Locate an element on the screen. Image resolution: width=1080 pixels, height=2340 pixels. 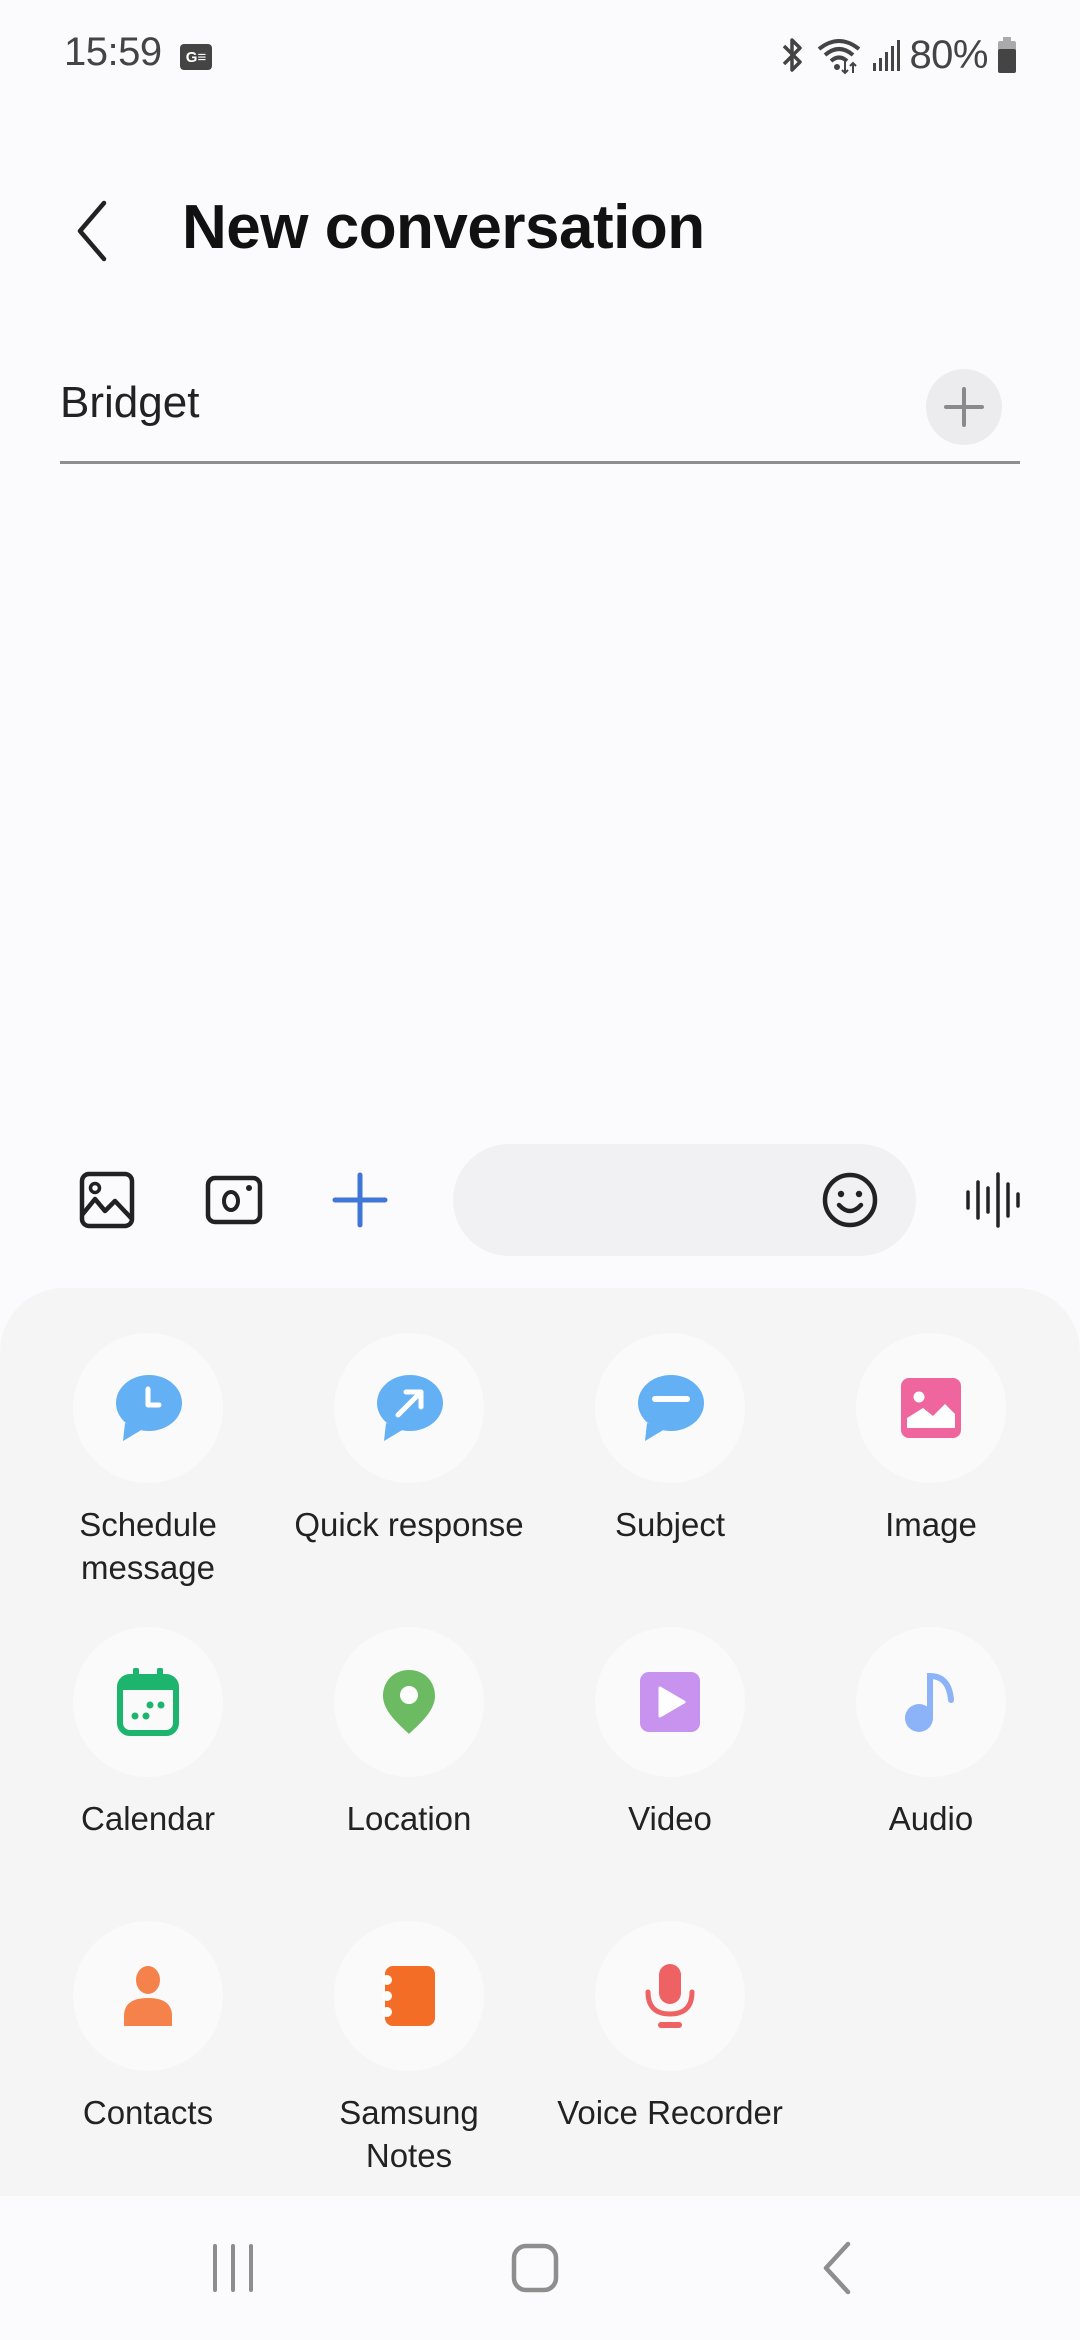
contact-person-icon is located at coordinates (148, 1996).